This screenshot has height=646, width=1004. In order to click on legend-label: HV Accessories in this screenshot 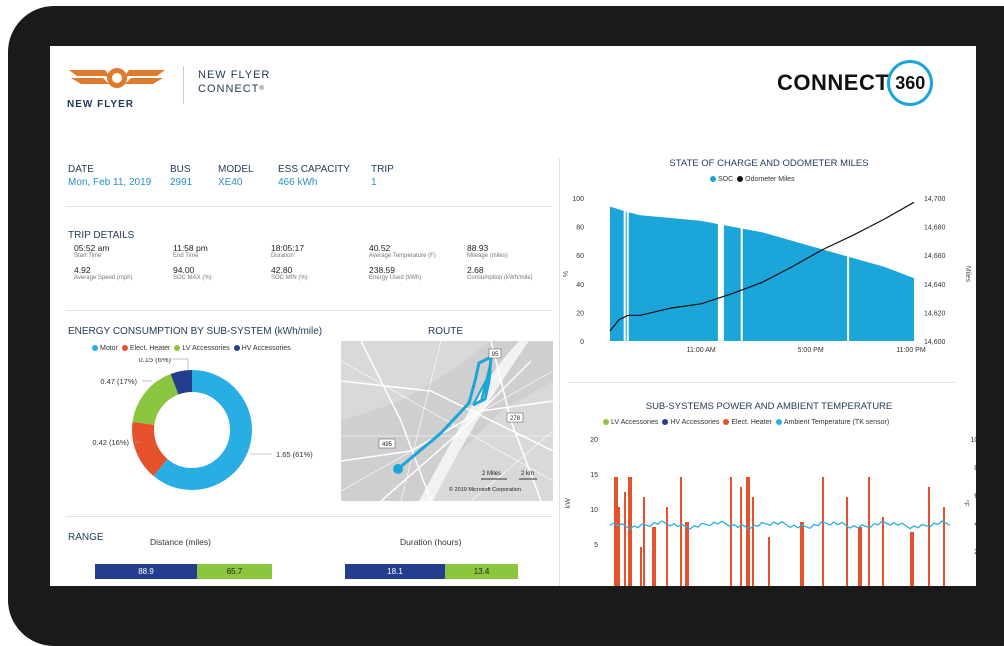, I will do `click(695, 422)`.